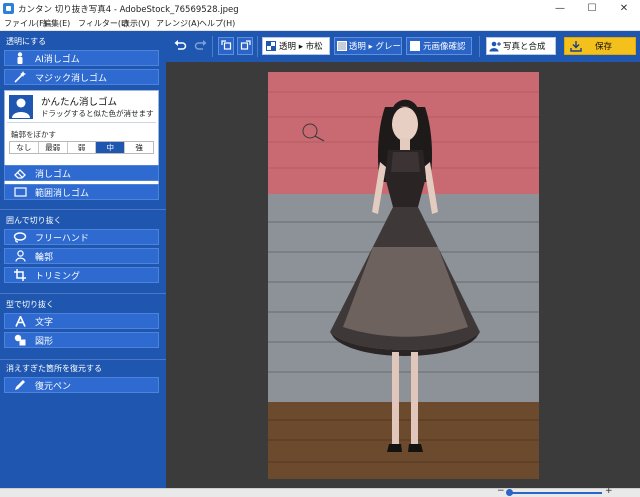  I want to click on save-label: 保存, so click(604, 47).